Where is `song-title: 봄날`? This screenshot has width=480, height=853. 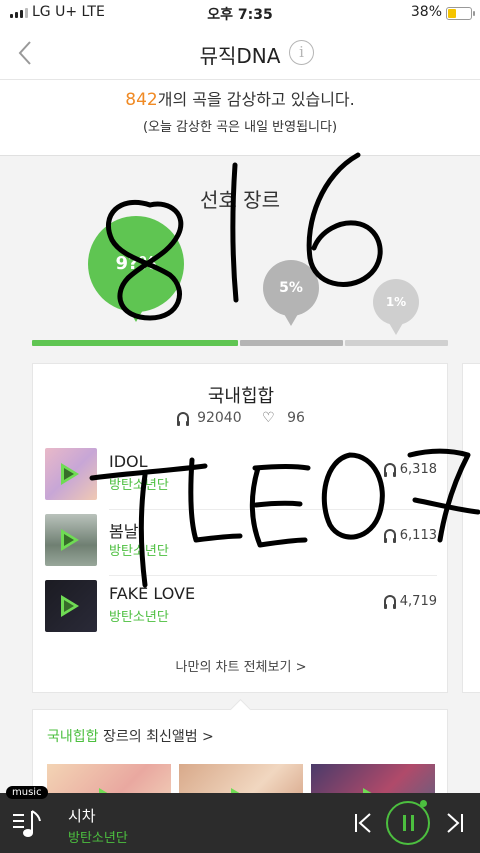 song-title: 봄날 is located at coordinates (124, 531).